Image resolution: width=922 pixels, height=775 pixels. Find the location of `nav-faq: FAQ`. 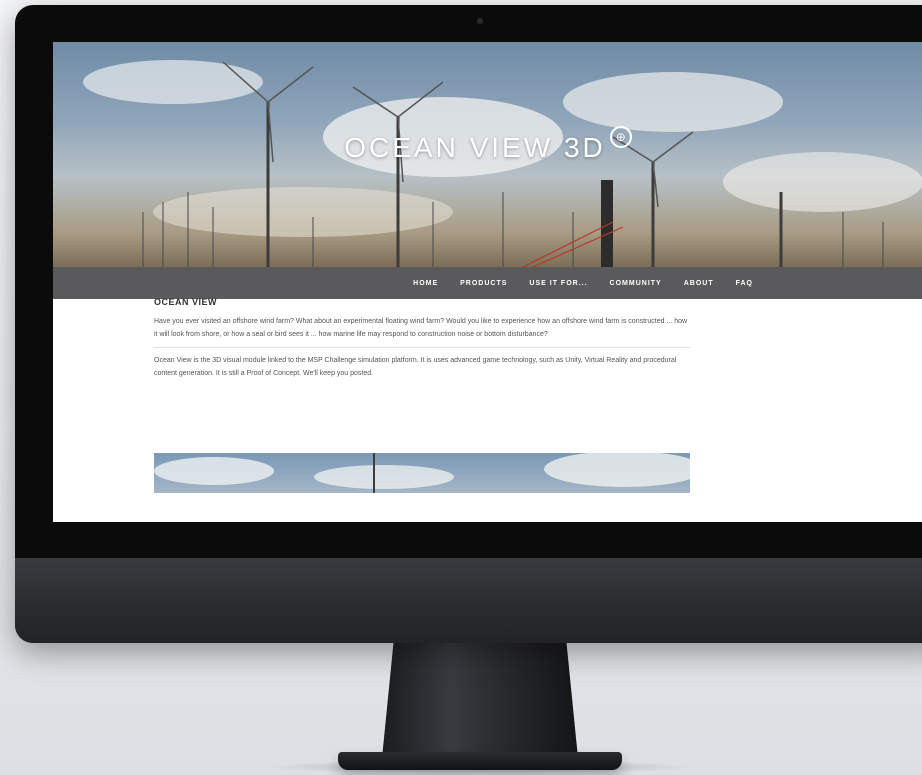

nav-faq: FAQ is located at coordinates (744, 283).